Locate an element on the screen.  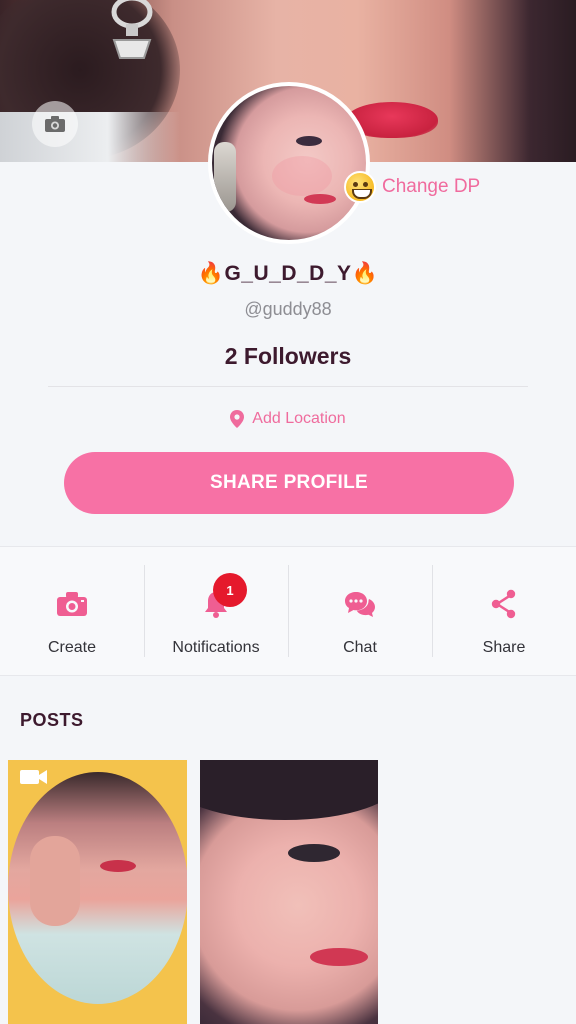
create-button: Create is located at coordinates (72, 611).